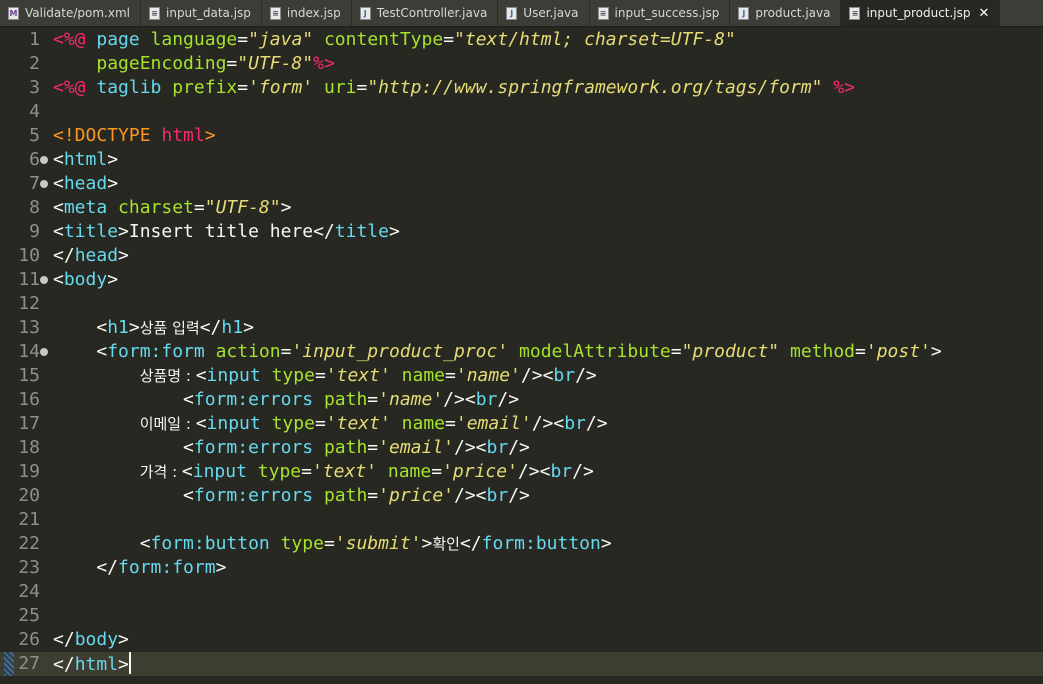 This screenshot has height=684, width=1043. Describe the element at coordinates (984, 13) in the screenshot. I see `close-tab-icon: ✕` at that location.